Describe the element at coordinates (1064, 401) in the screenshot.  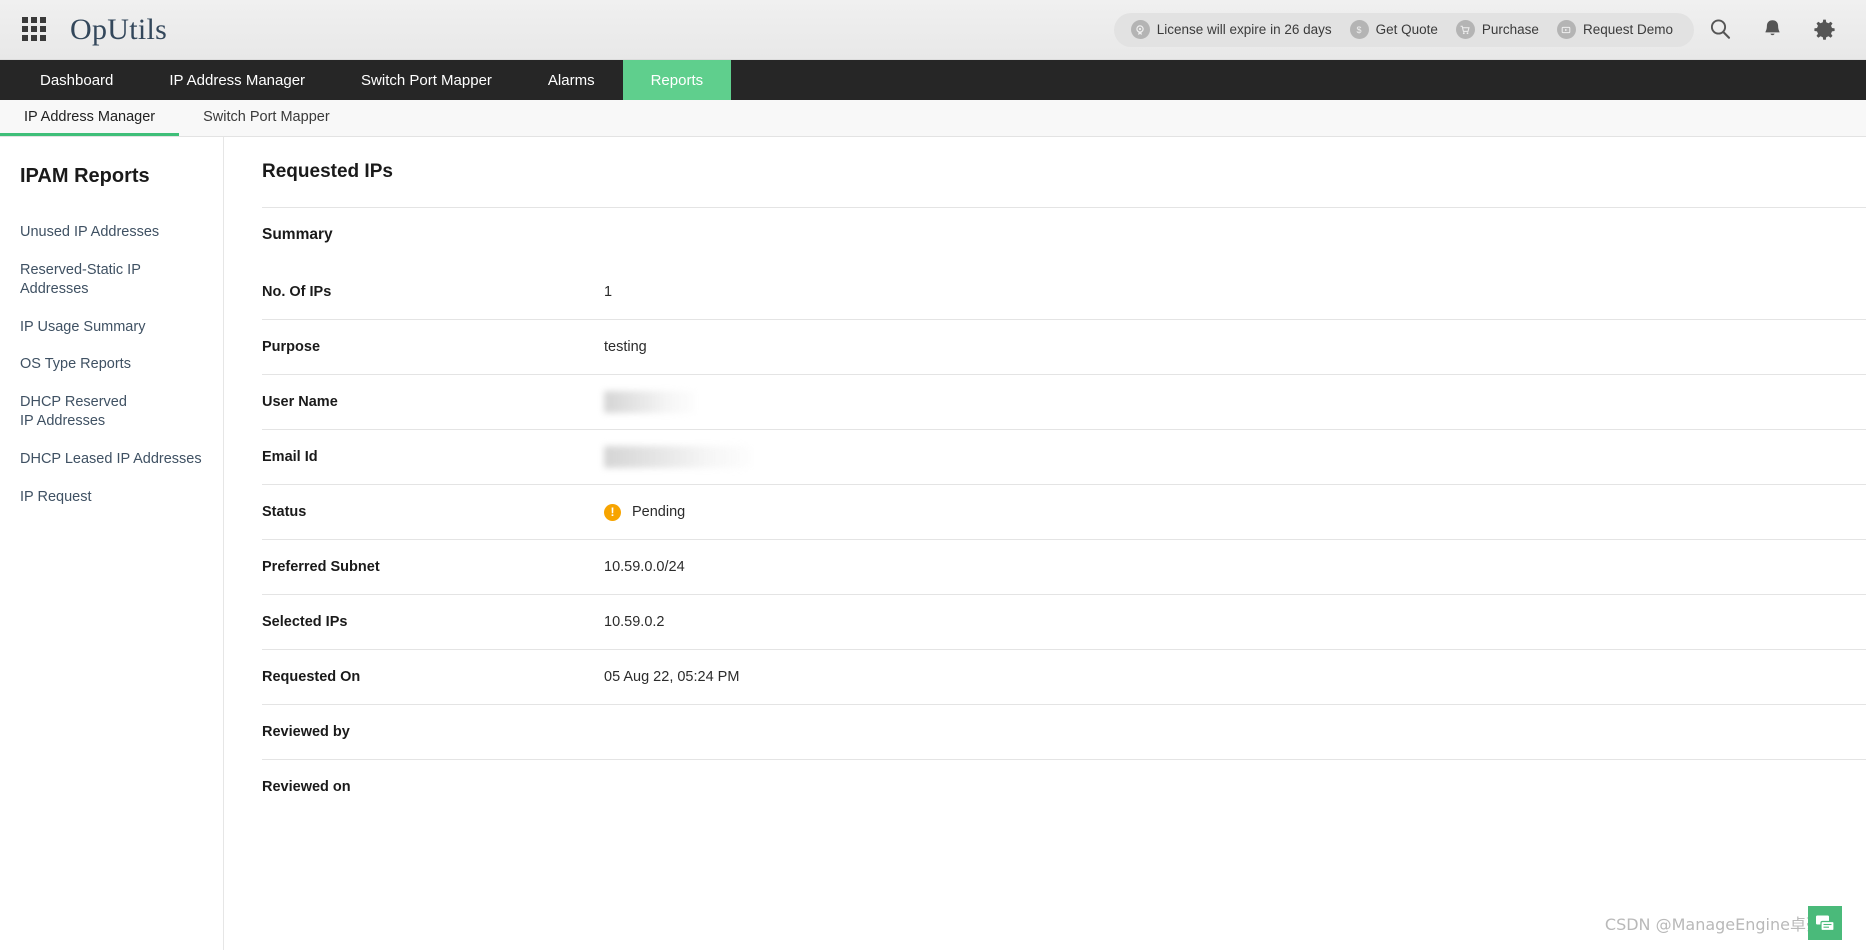
I see `table-row-user-name: User Name` at that location.